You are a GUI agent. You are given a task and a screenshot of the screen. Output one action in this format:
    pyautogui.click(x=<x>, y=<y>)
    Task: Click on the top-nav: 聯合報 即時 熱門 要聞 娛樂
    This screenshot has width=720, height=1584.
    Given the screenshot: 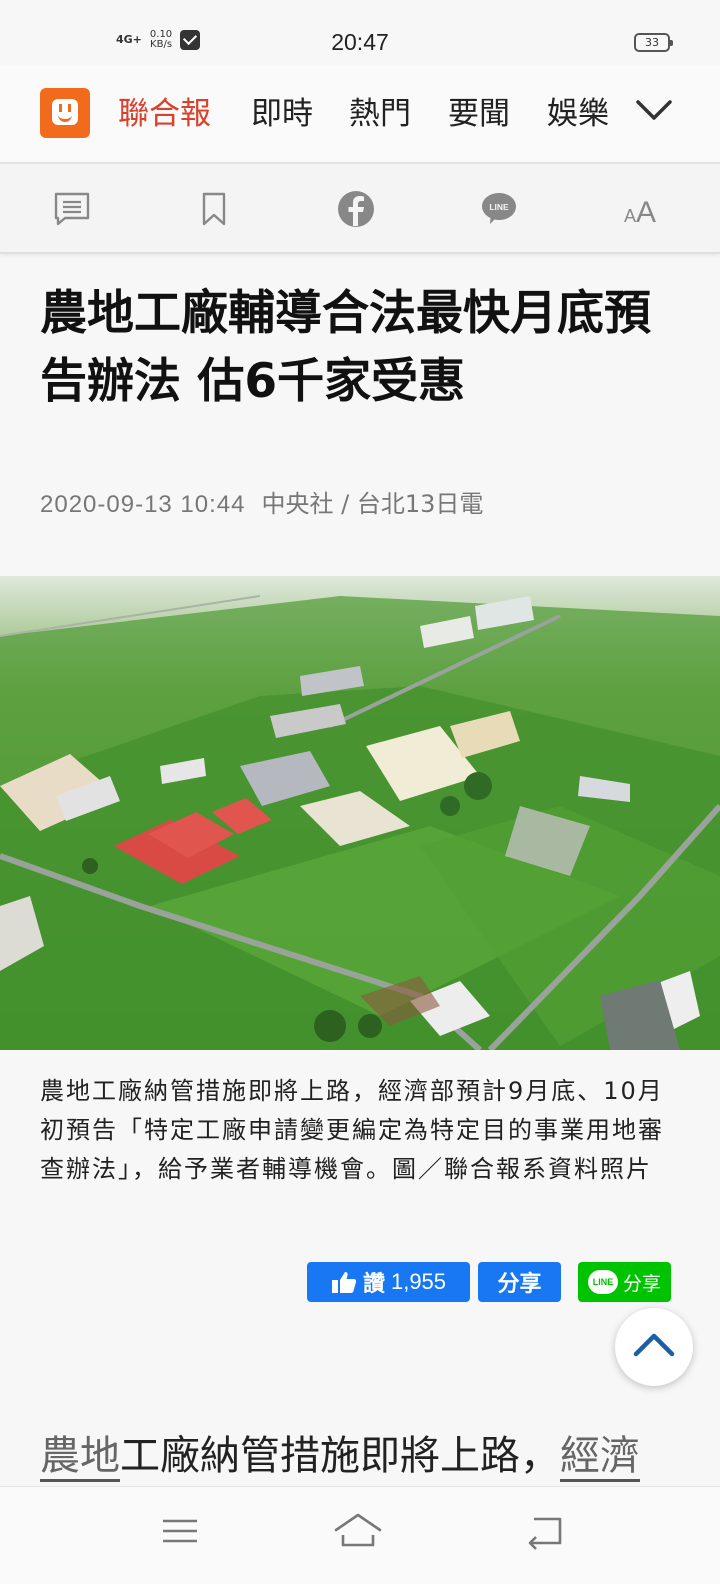 What is the action you would take?
    pyautogui.click(x=360, y=115)
    